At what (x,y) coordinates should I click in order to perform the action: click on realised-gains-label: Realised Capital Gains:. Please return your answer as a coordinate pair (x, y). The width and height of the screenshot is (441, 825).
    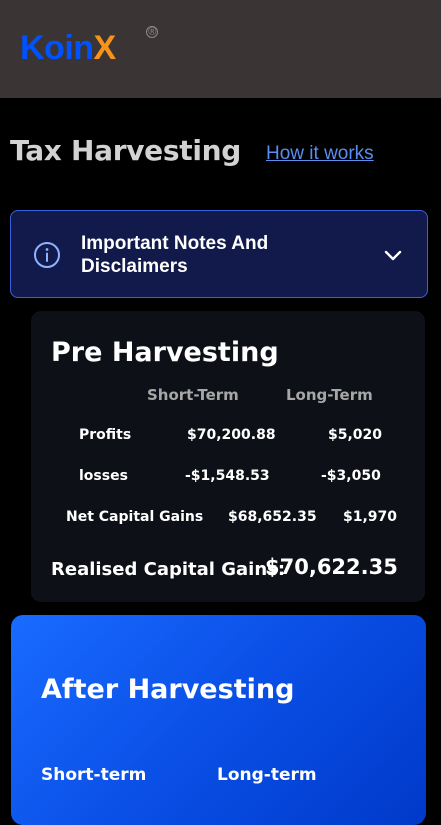
    Looking at the image, I should click on (168, 569).